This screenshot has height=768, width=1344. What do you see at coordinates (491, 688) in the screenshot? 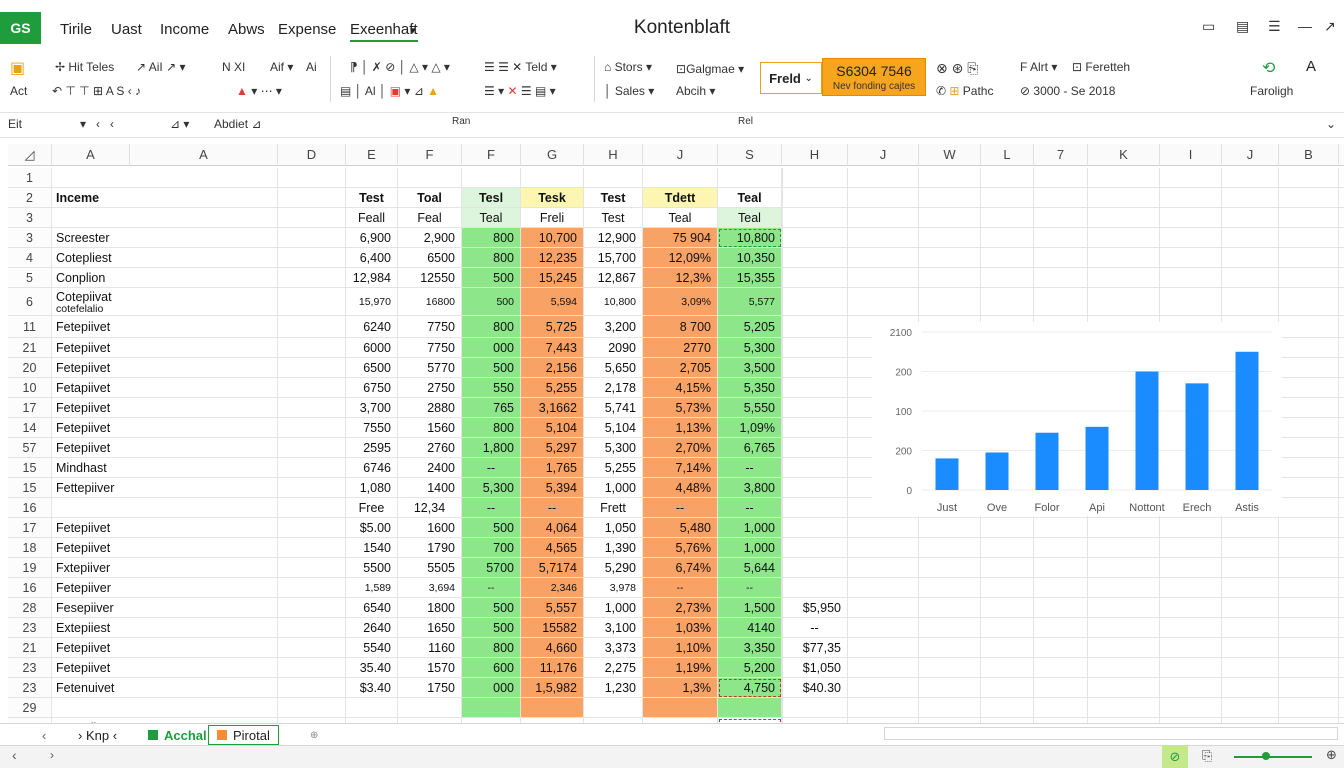
I see `cell: 000` at bounding box center [491, 688].